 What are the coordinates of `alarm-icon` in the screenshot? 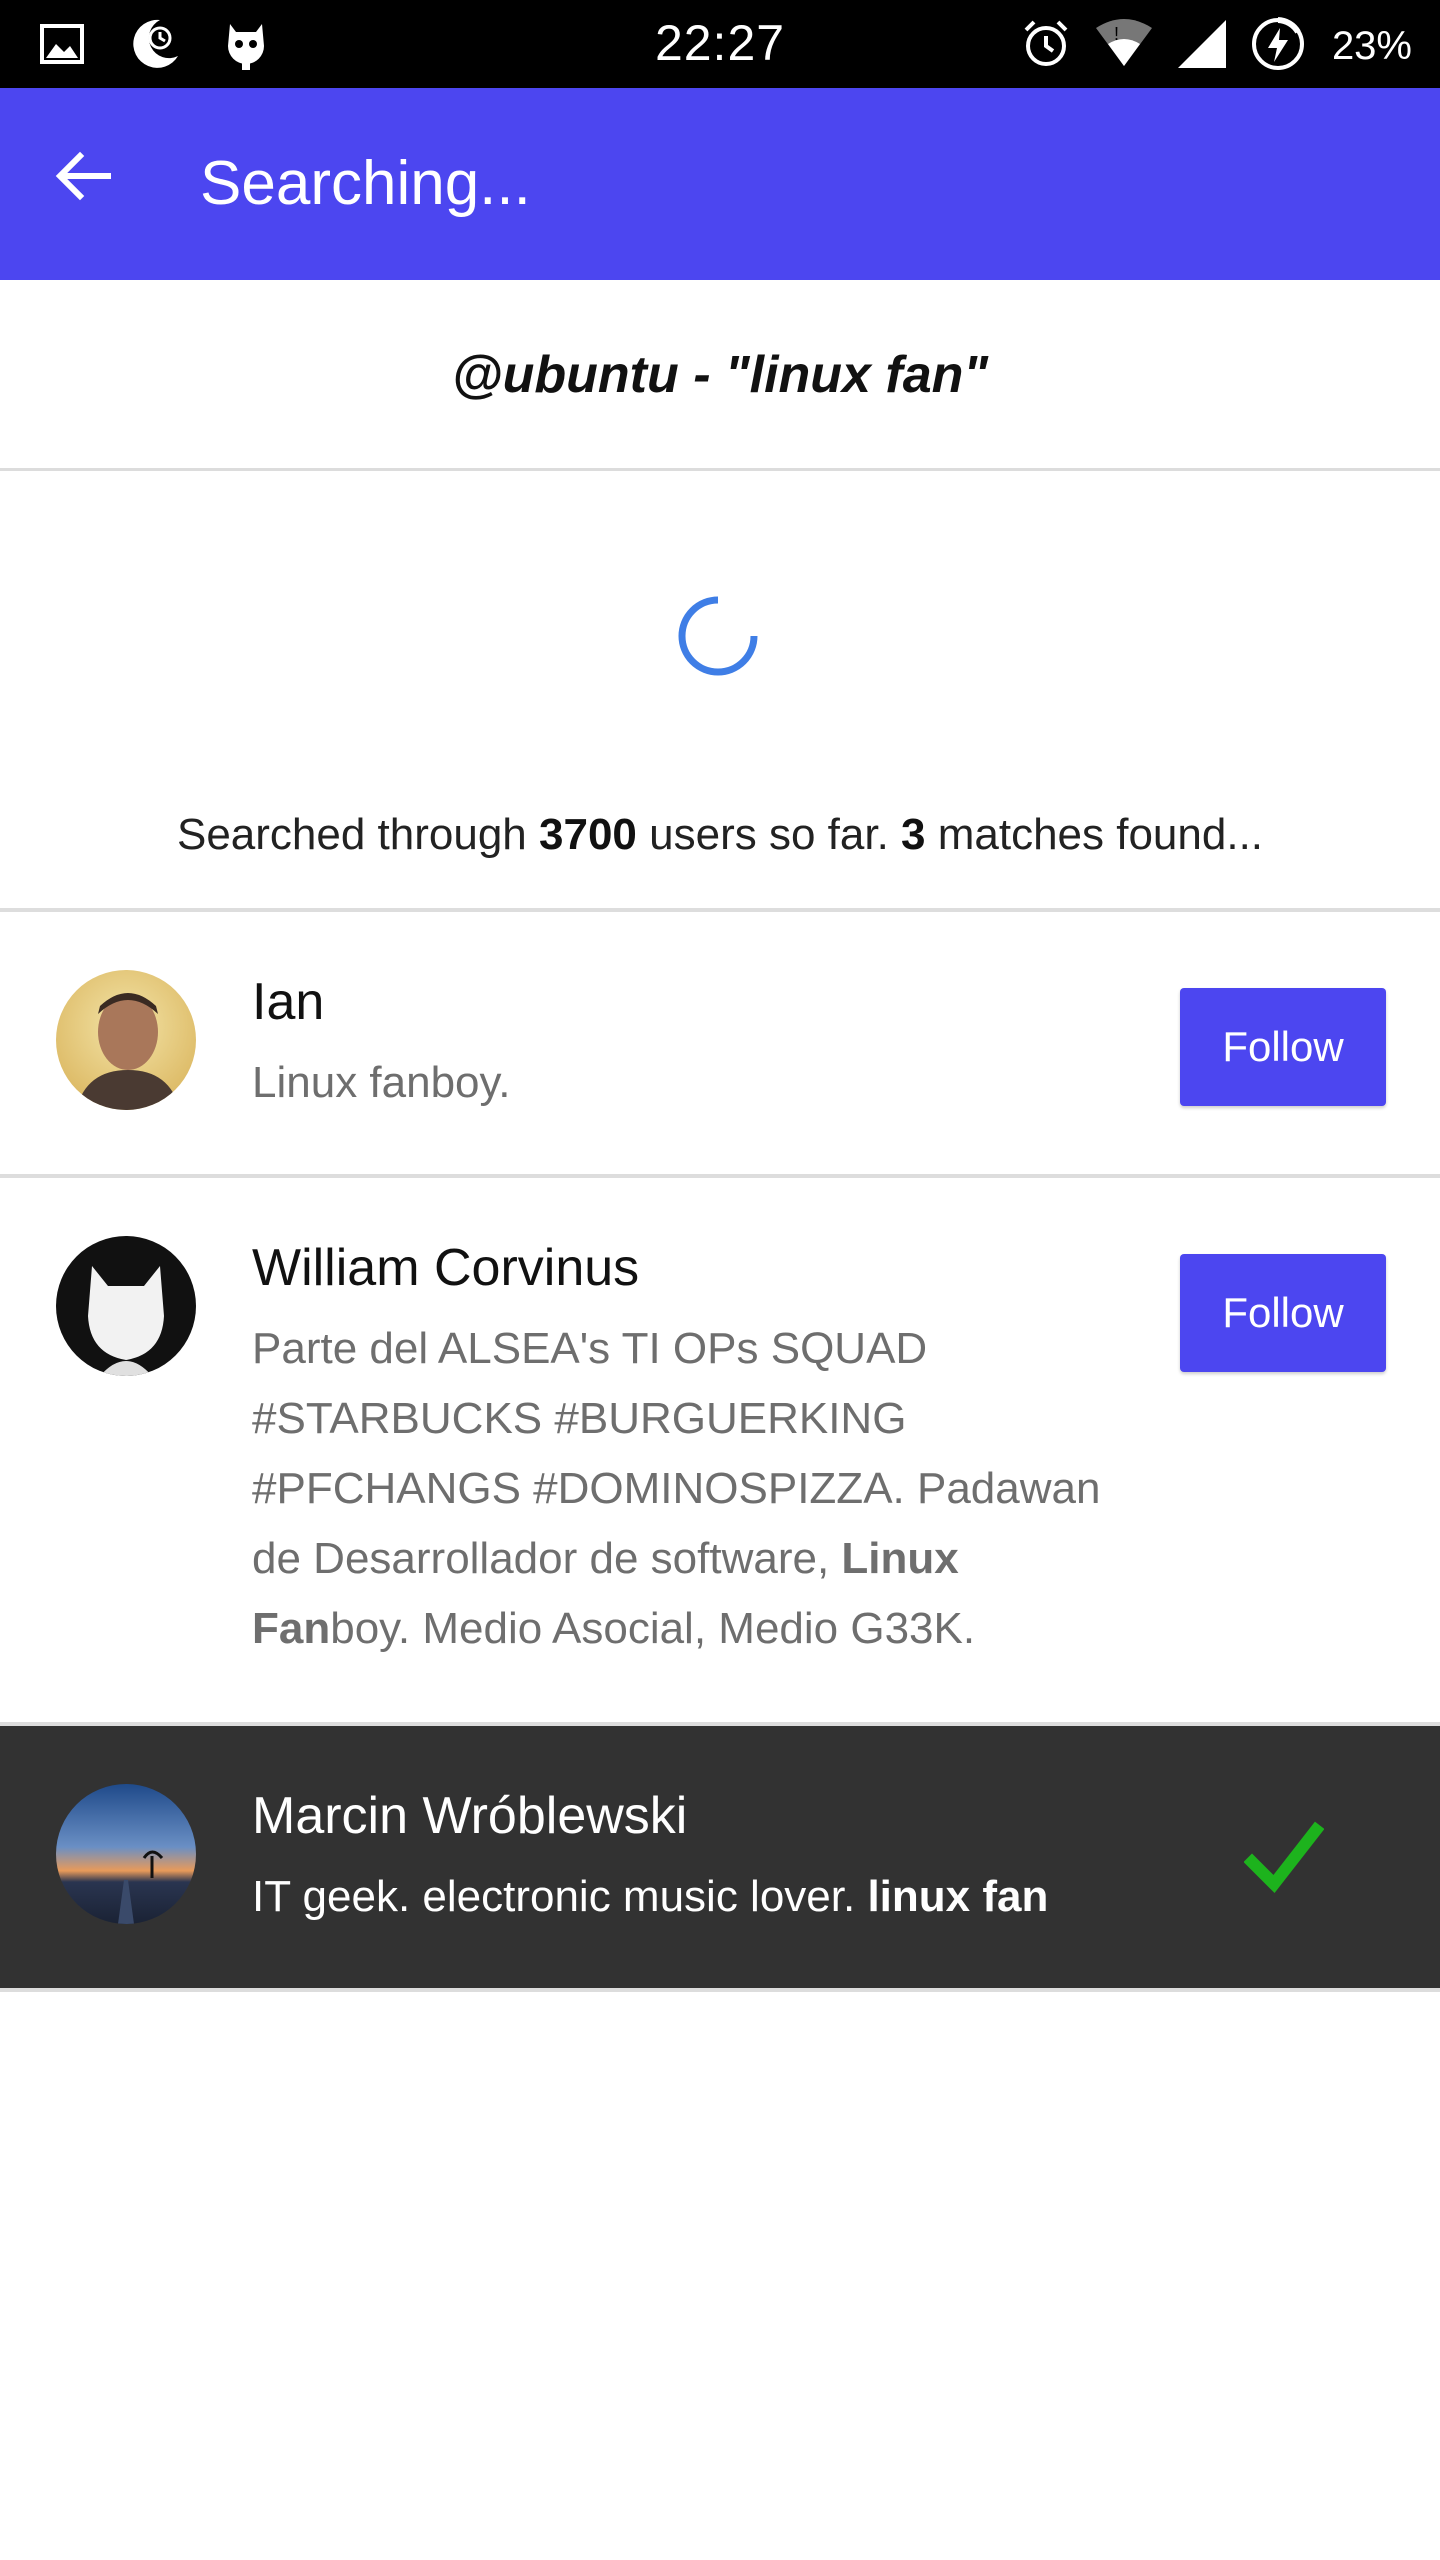 It's located at (1046, 46).